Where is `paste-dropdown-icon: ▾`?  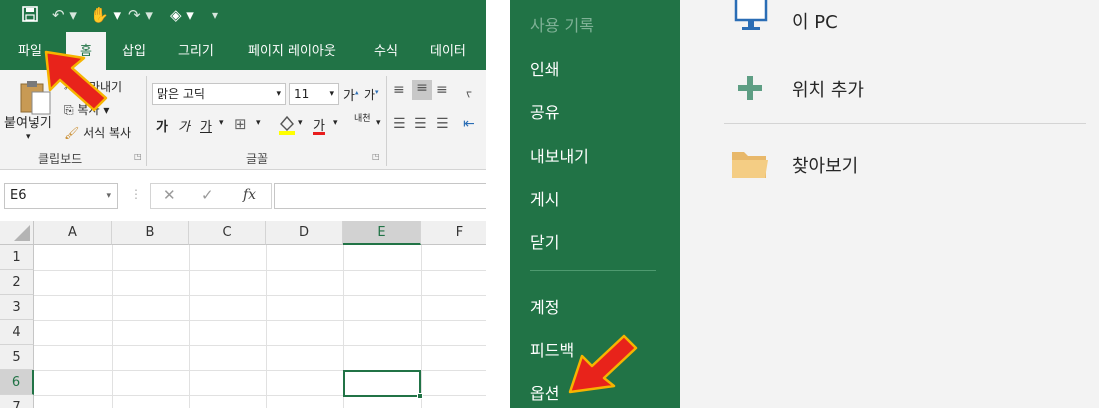
paste-dropdown-icon: ▾ is located at coordinates (28, 137).